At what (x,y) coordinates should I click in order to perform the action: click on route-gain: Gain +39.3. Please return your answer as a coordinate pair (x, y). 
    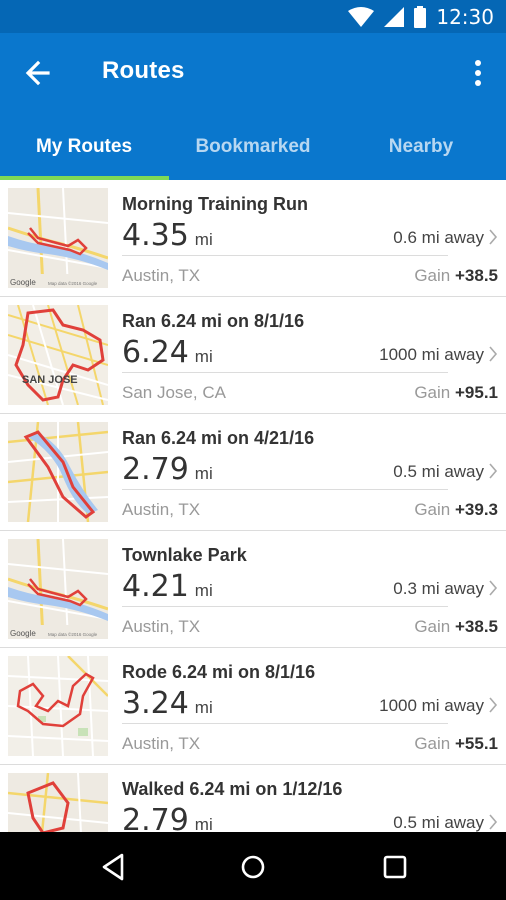
    Looking at the image, I should click on (456, 510).